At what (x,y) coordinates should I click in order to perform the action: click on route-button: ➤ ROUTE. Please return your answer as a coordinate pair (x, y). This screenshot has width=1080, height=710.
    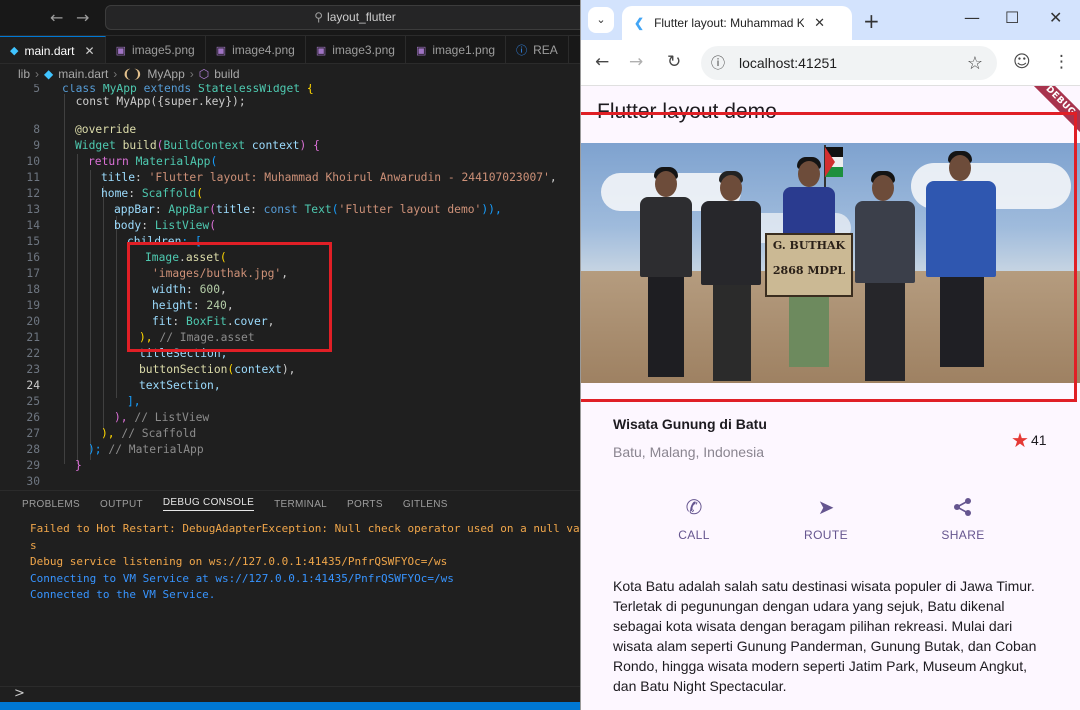
    Looking at the image, I should click on (826, 518).